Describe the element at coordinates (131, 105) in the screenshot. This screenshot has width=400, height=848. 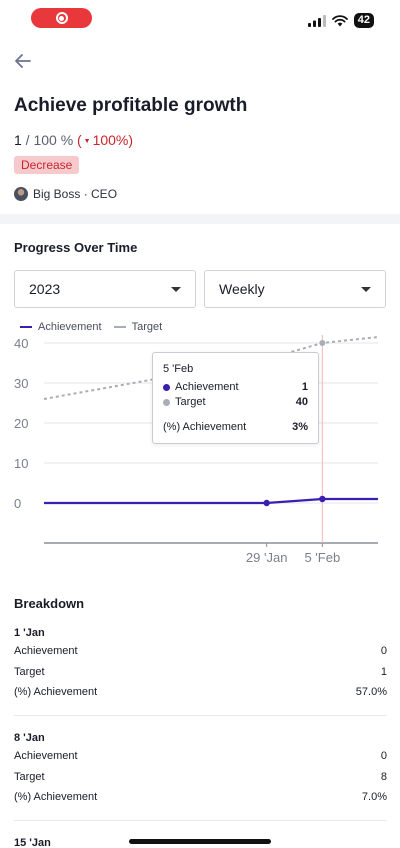
I see `goal-title: Achieve profitable growth` at that location.